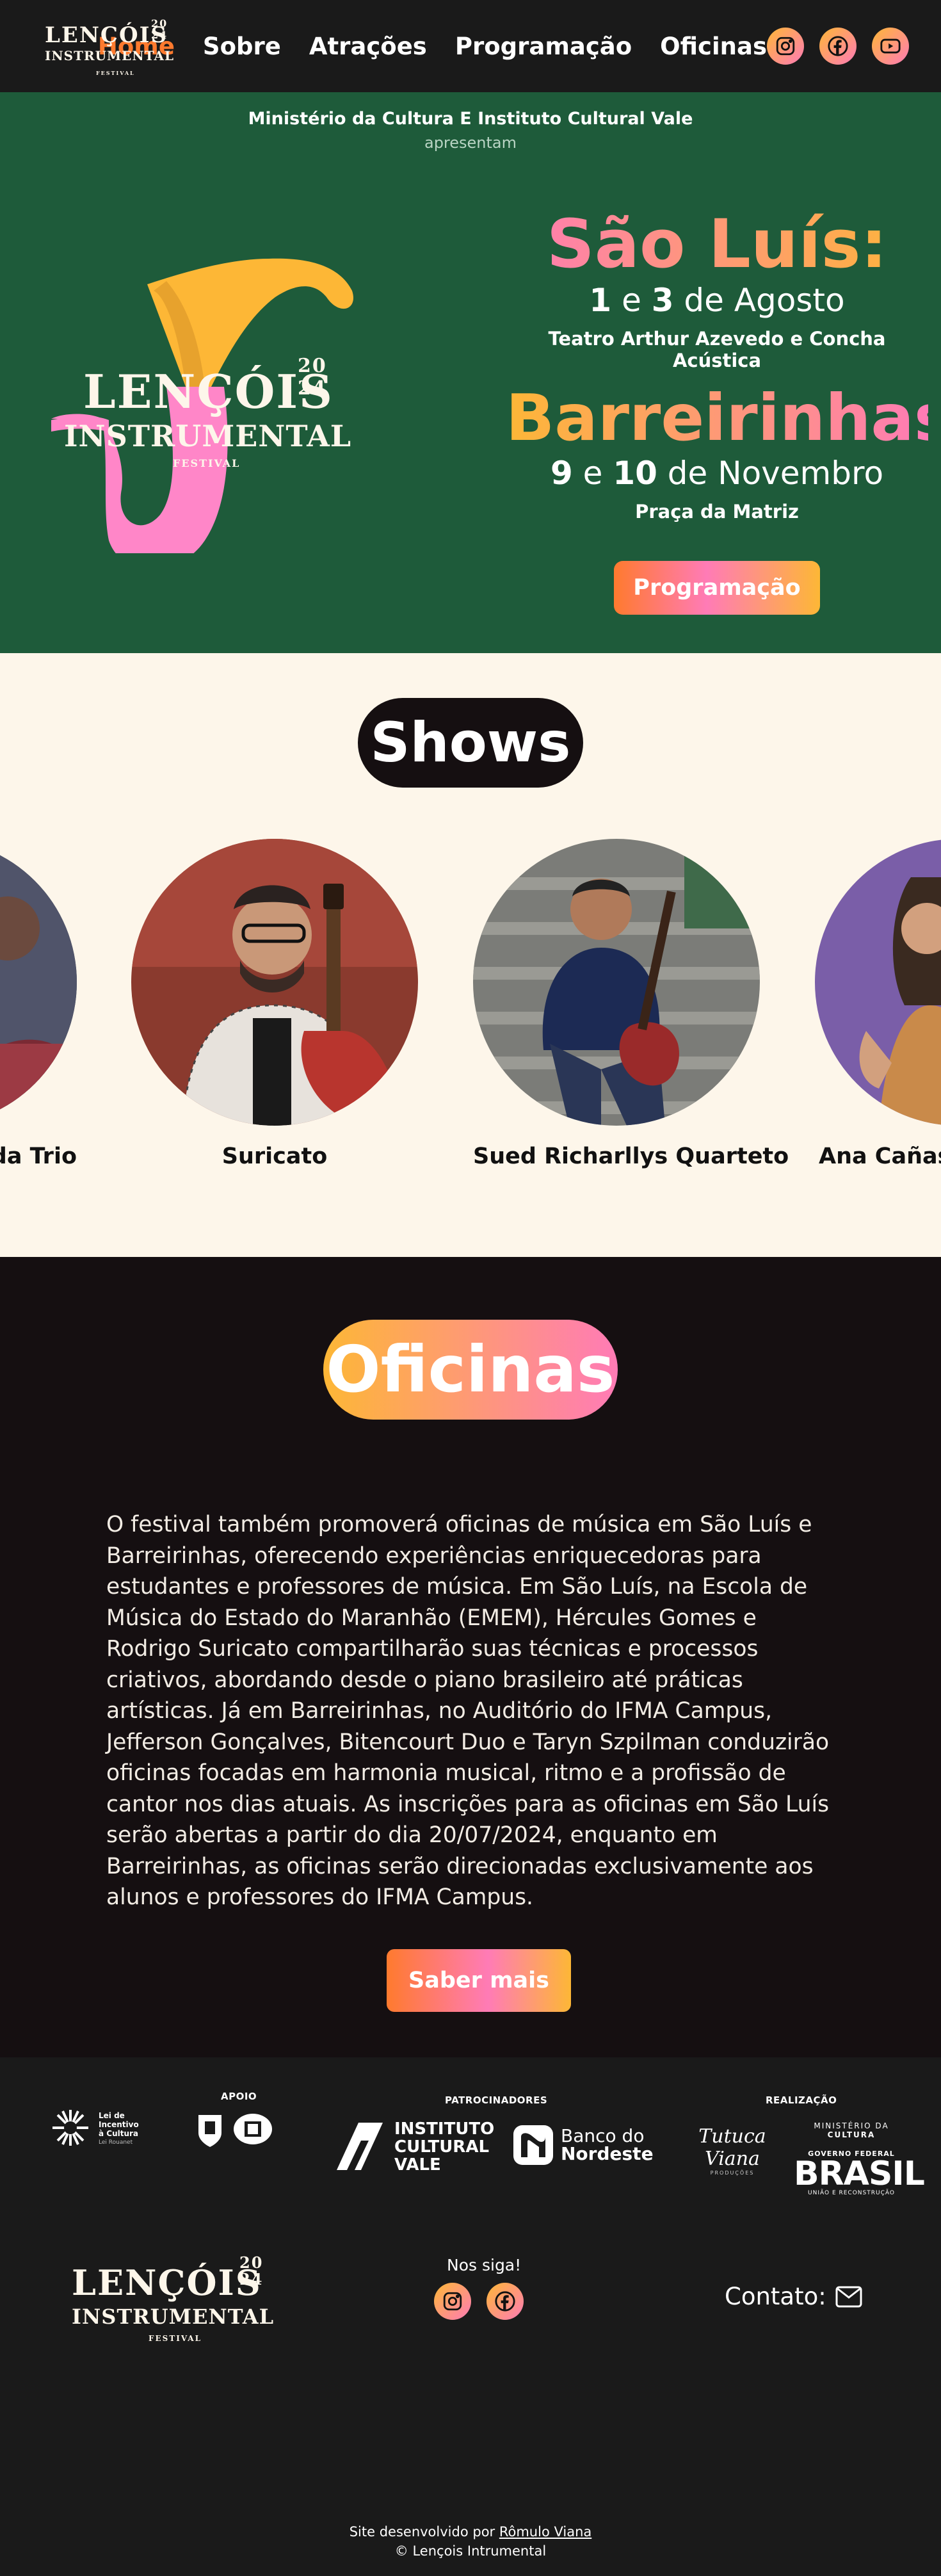  I want to click on footer-logo-year-top: 20, so click(251, 2262).